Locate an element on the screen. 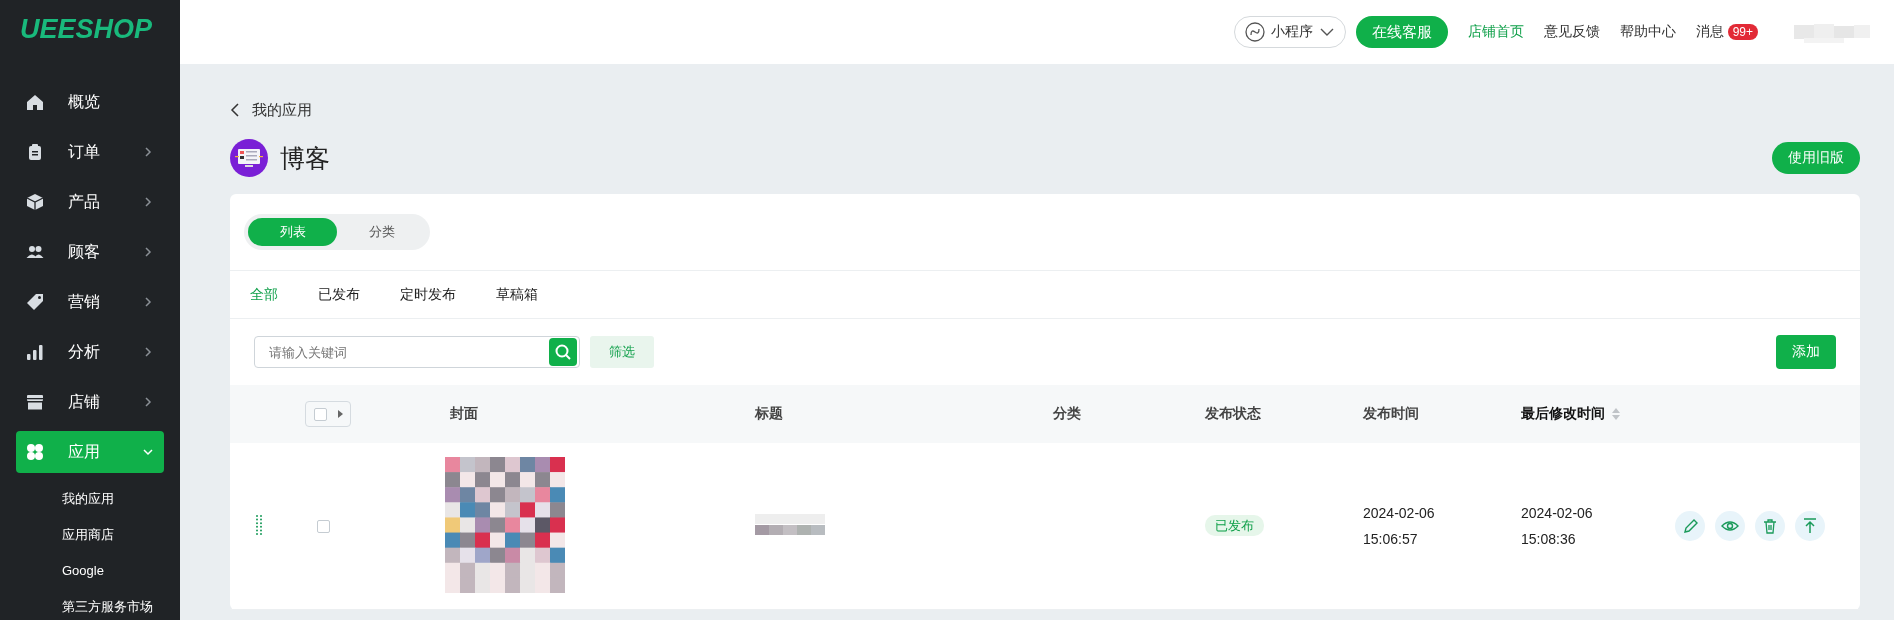 The width and height of the screenshot is (1894, 620). top-link: 意见反馈 is located at coordinates (1571, 32).